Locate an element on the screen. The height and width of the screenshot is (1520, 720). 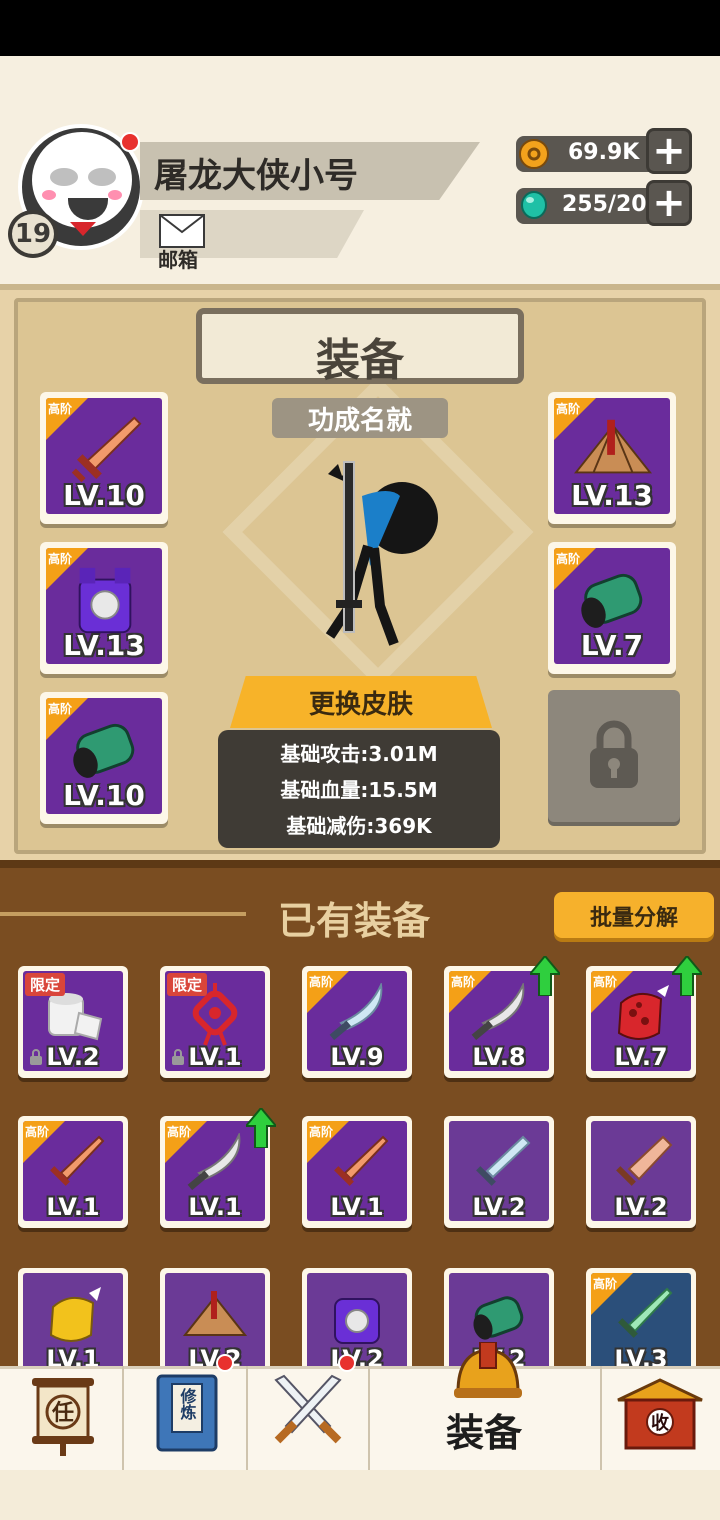
title-divider is located at coordinates (123, 914).